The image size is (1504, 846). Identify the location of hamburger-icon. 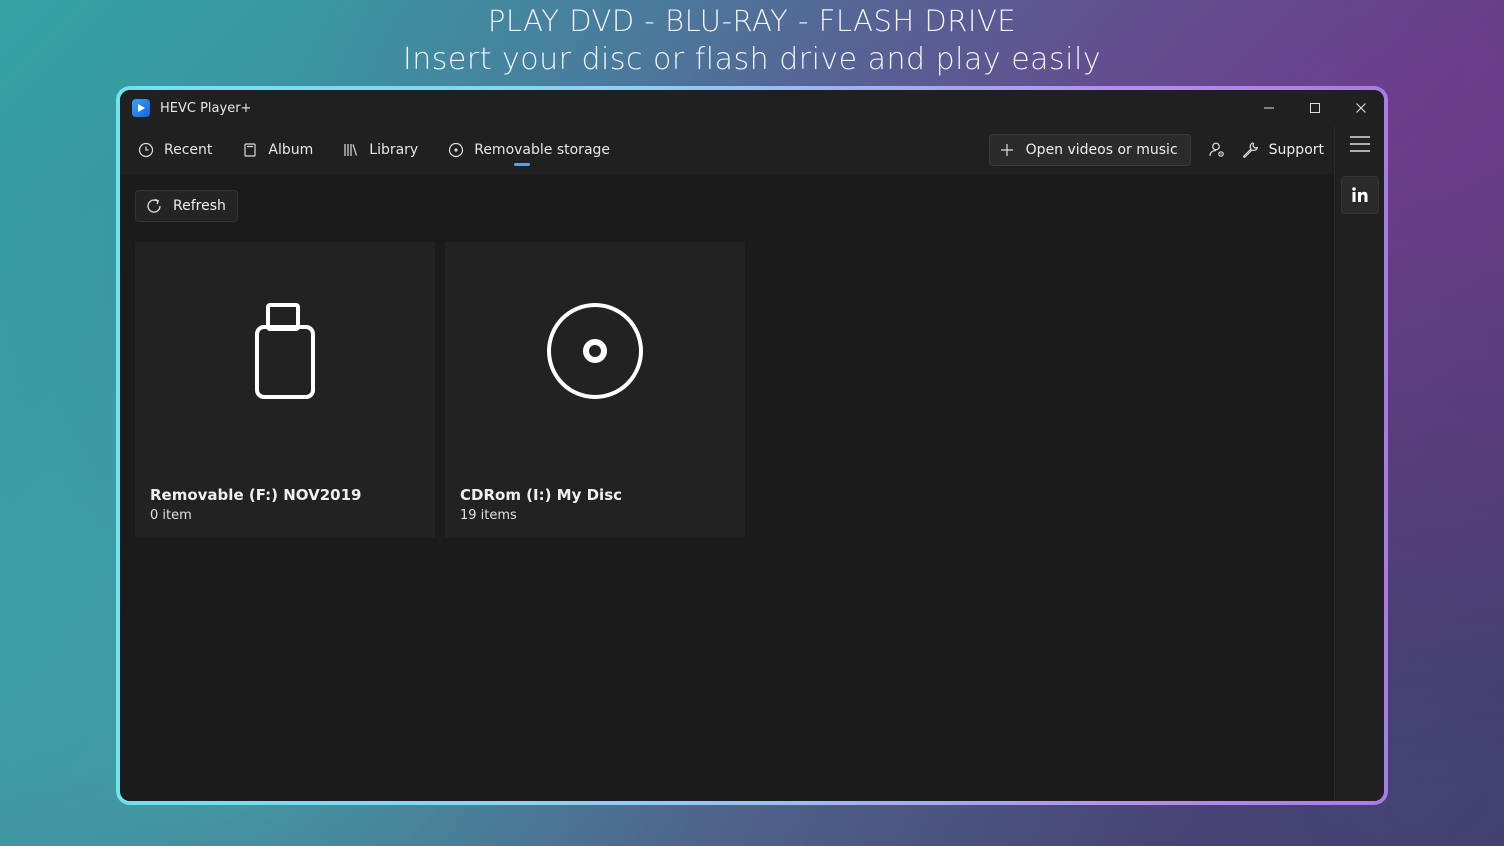
(1360, 144).